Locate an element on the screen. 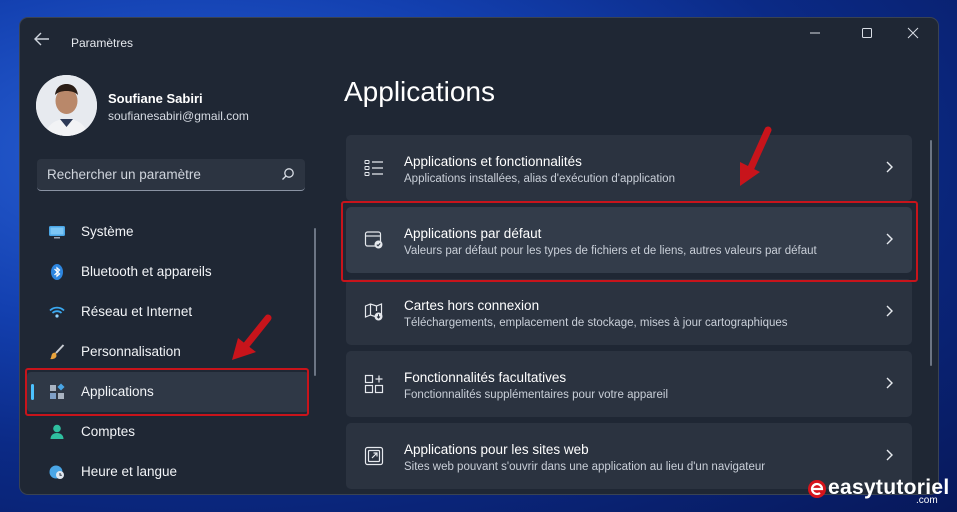 The width and height of the screenshot is (957, 512). watermark: easytutoriel .com is located at coordinates (881, 490).